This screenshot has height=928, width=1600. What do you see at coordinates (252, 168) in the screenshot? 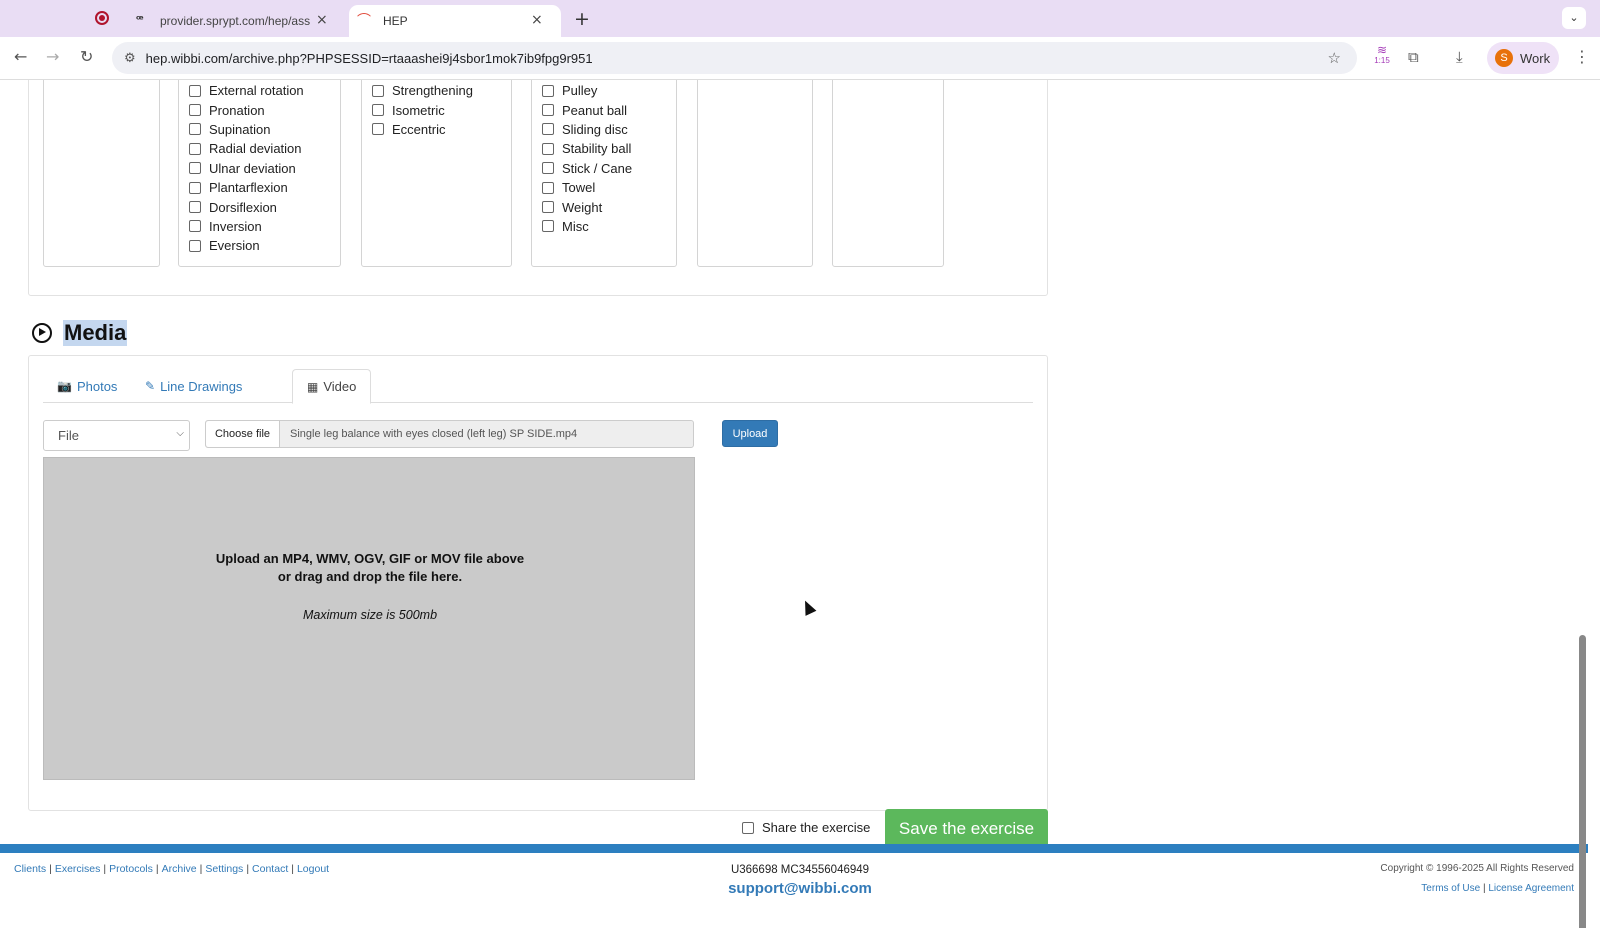
I see `movement-option-label: Ulnar deviation` at bounding box center [252, 168].